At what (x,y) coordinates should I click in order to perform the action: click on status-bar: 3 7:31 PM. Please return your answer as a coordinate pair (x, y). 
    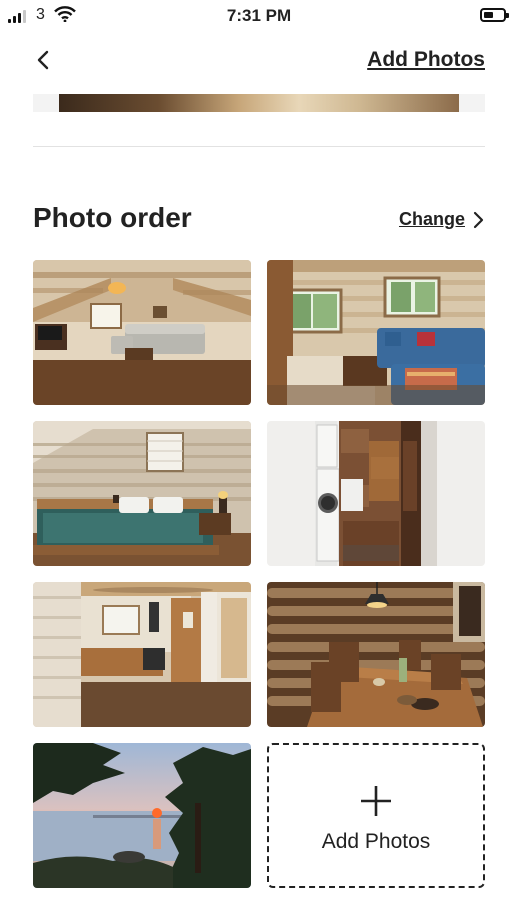
    Looking at the image, I should click on (259, 17).